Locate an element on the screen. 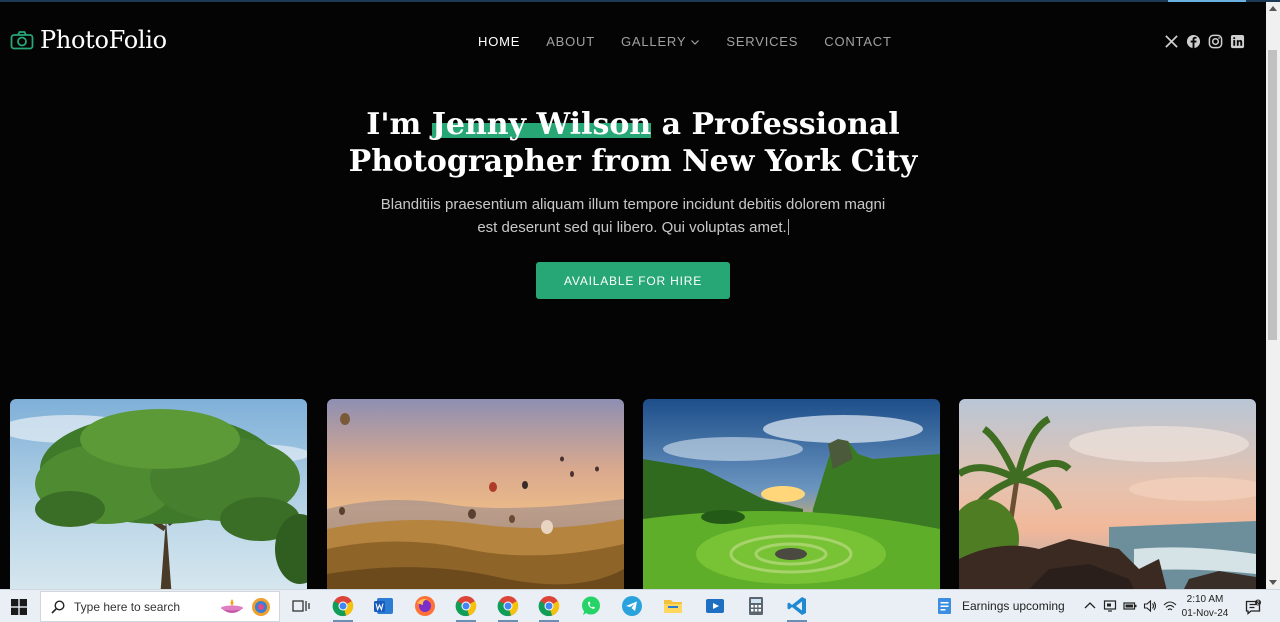 This screenshot has height=622, width=1280. text-cursor is located at coordinates (788, 227).